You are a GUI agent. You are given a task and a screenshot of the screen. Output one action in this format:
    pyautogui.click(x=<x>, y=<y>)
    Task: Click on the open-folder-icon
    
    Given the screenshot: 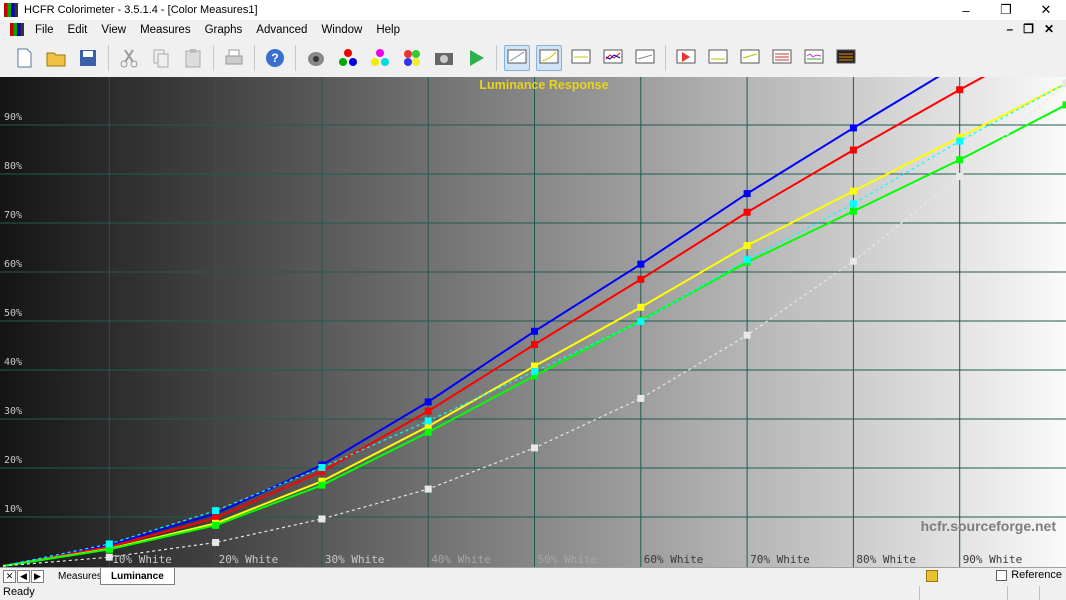 What is the action you would take?
    pyautogui.click(x=56, y=58)
    